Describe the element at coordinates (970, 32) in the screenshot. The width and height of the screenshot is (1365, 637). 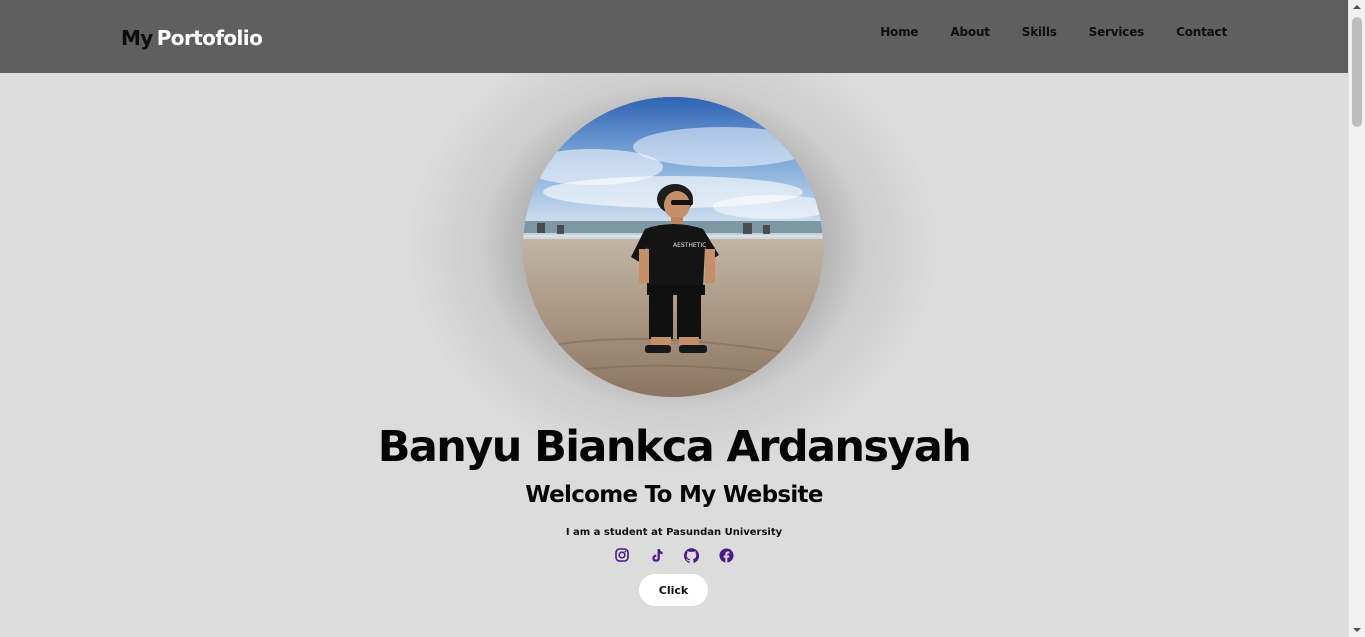
I see `nav-about: About` at that location.